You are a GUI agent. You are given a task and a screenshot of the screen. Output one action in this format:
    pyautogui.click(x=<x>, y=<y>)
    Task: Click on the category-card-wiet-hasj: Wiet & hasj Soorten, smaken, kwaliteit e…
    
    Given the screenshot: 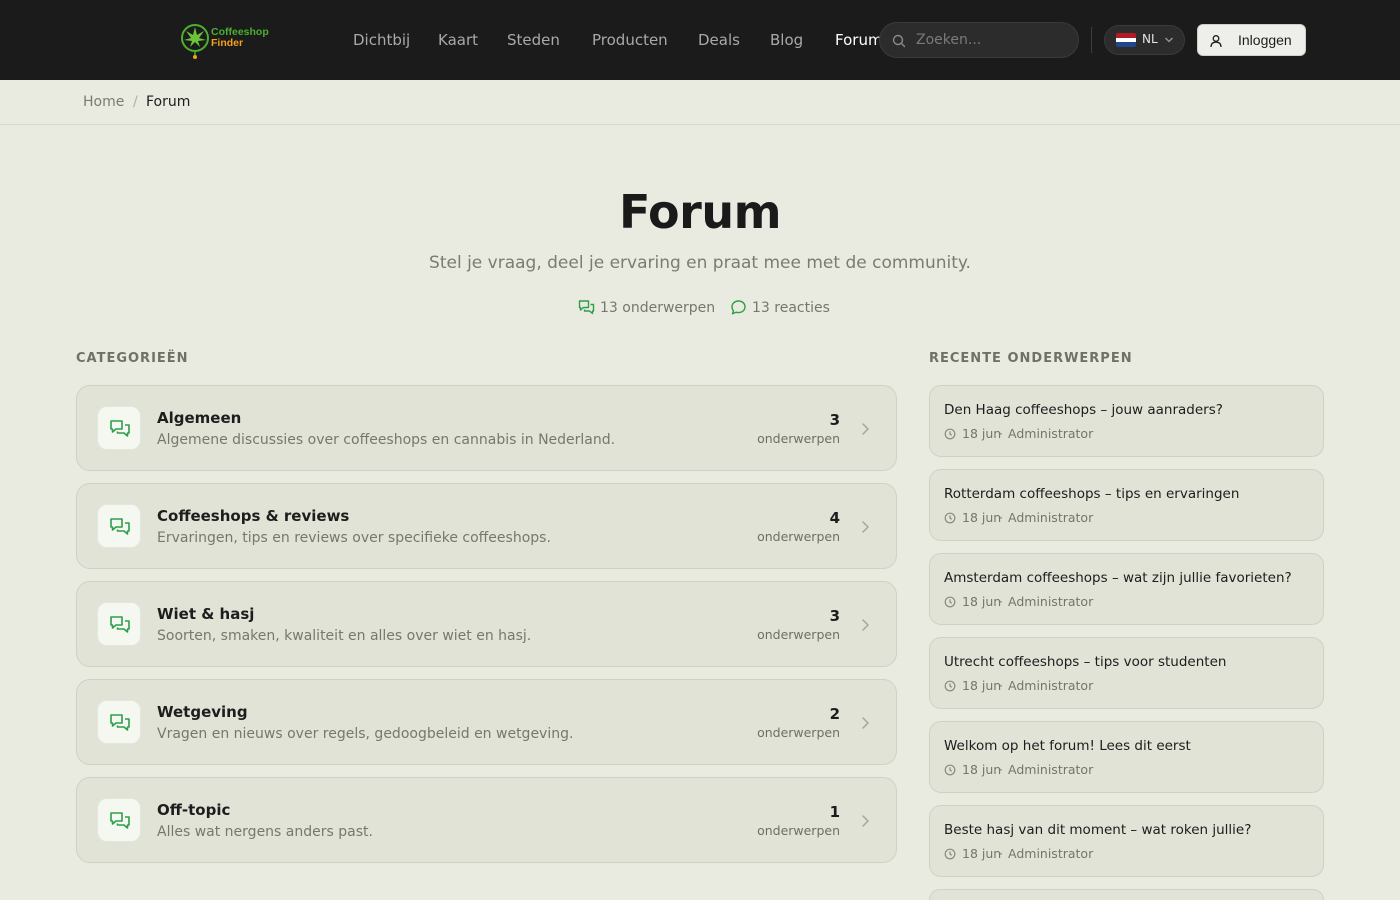 What is the action you would take?
    pyautogui.click(x=486, y=624)
    